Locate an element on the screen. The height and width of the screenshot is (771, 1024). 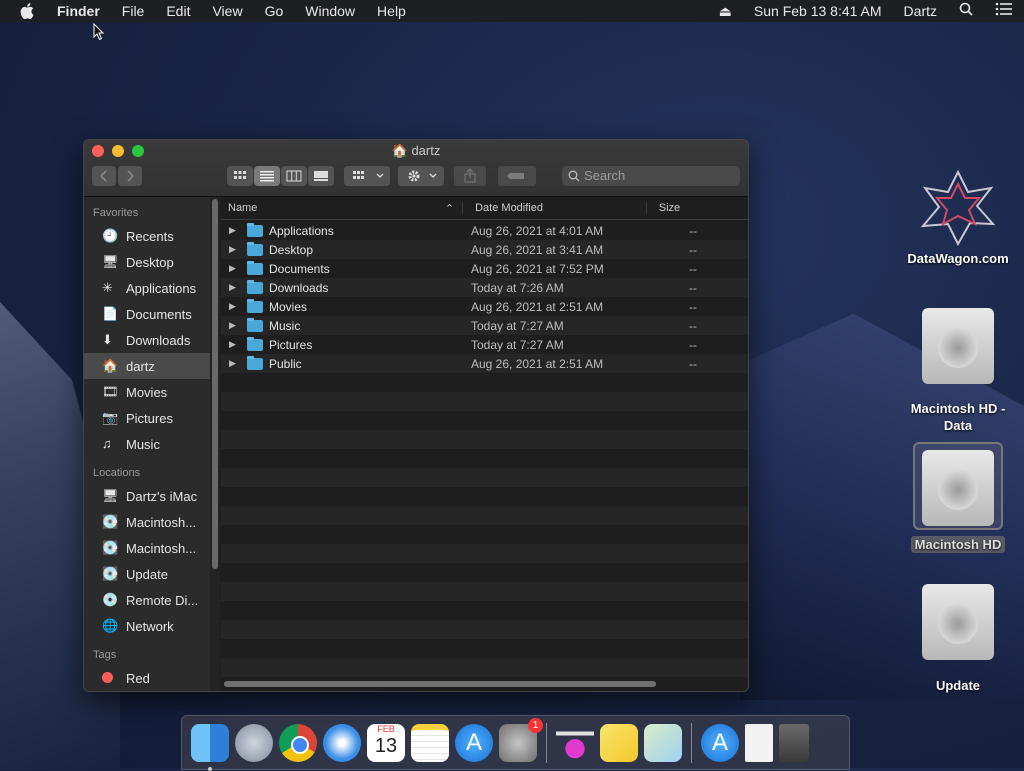
icon-view-button is located at coordinates (240, 176).